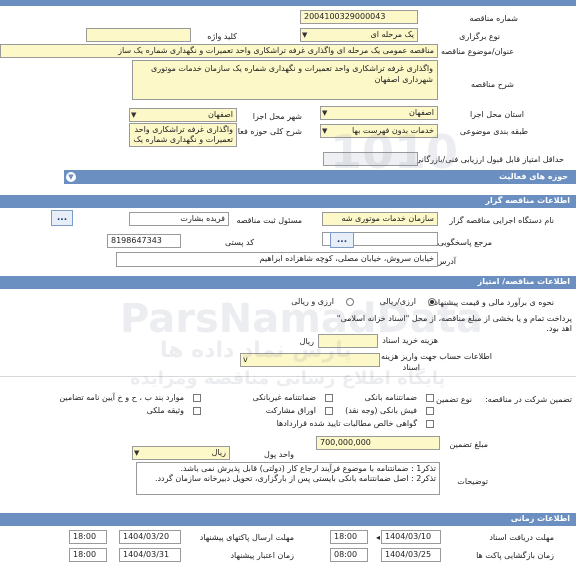 Image resolution: width=576 pixels, height=568 pixels. Describe the element at coordinates (121, 397) in the screenshot. I see `other-guarantee-label: موارد بند ب ، ح و خ آیین نامه تضامین` at that location.